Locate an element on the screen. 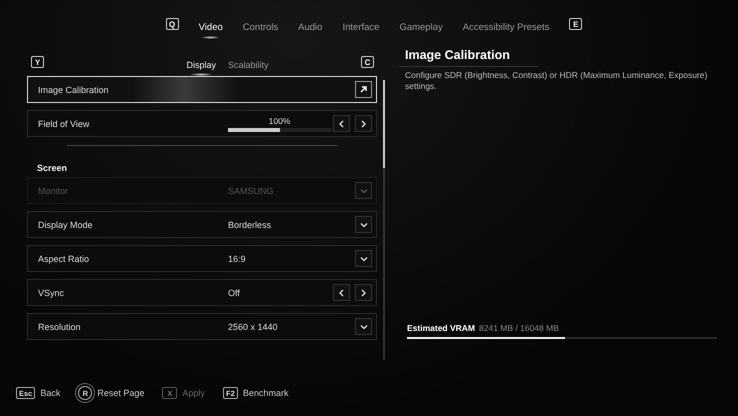 Image resolution: width=738 pixels, height=416 pixels. category-tab: Accessibility Presets is located at coordinates (506, 27).